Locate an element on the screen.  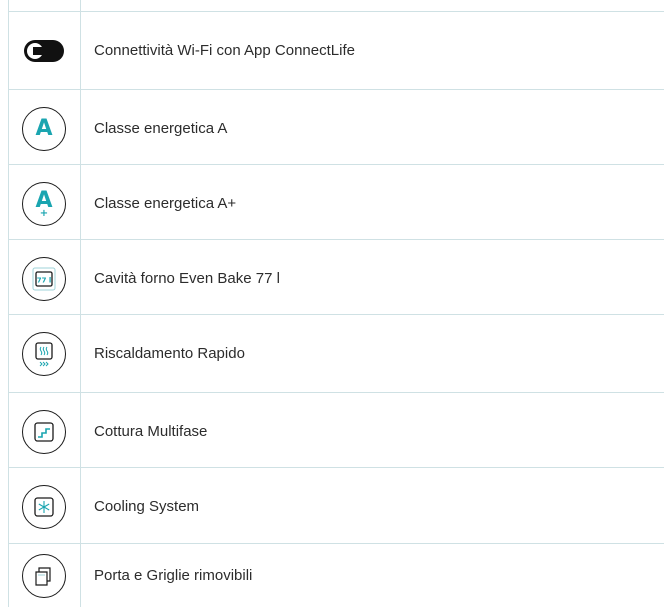
table-row: Cottura Multifase is located at coordinates (336, 431).